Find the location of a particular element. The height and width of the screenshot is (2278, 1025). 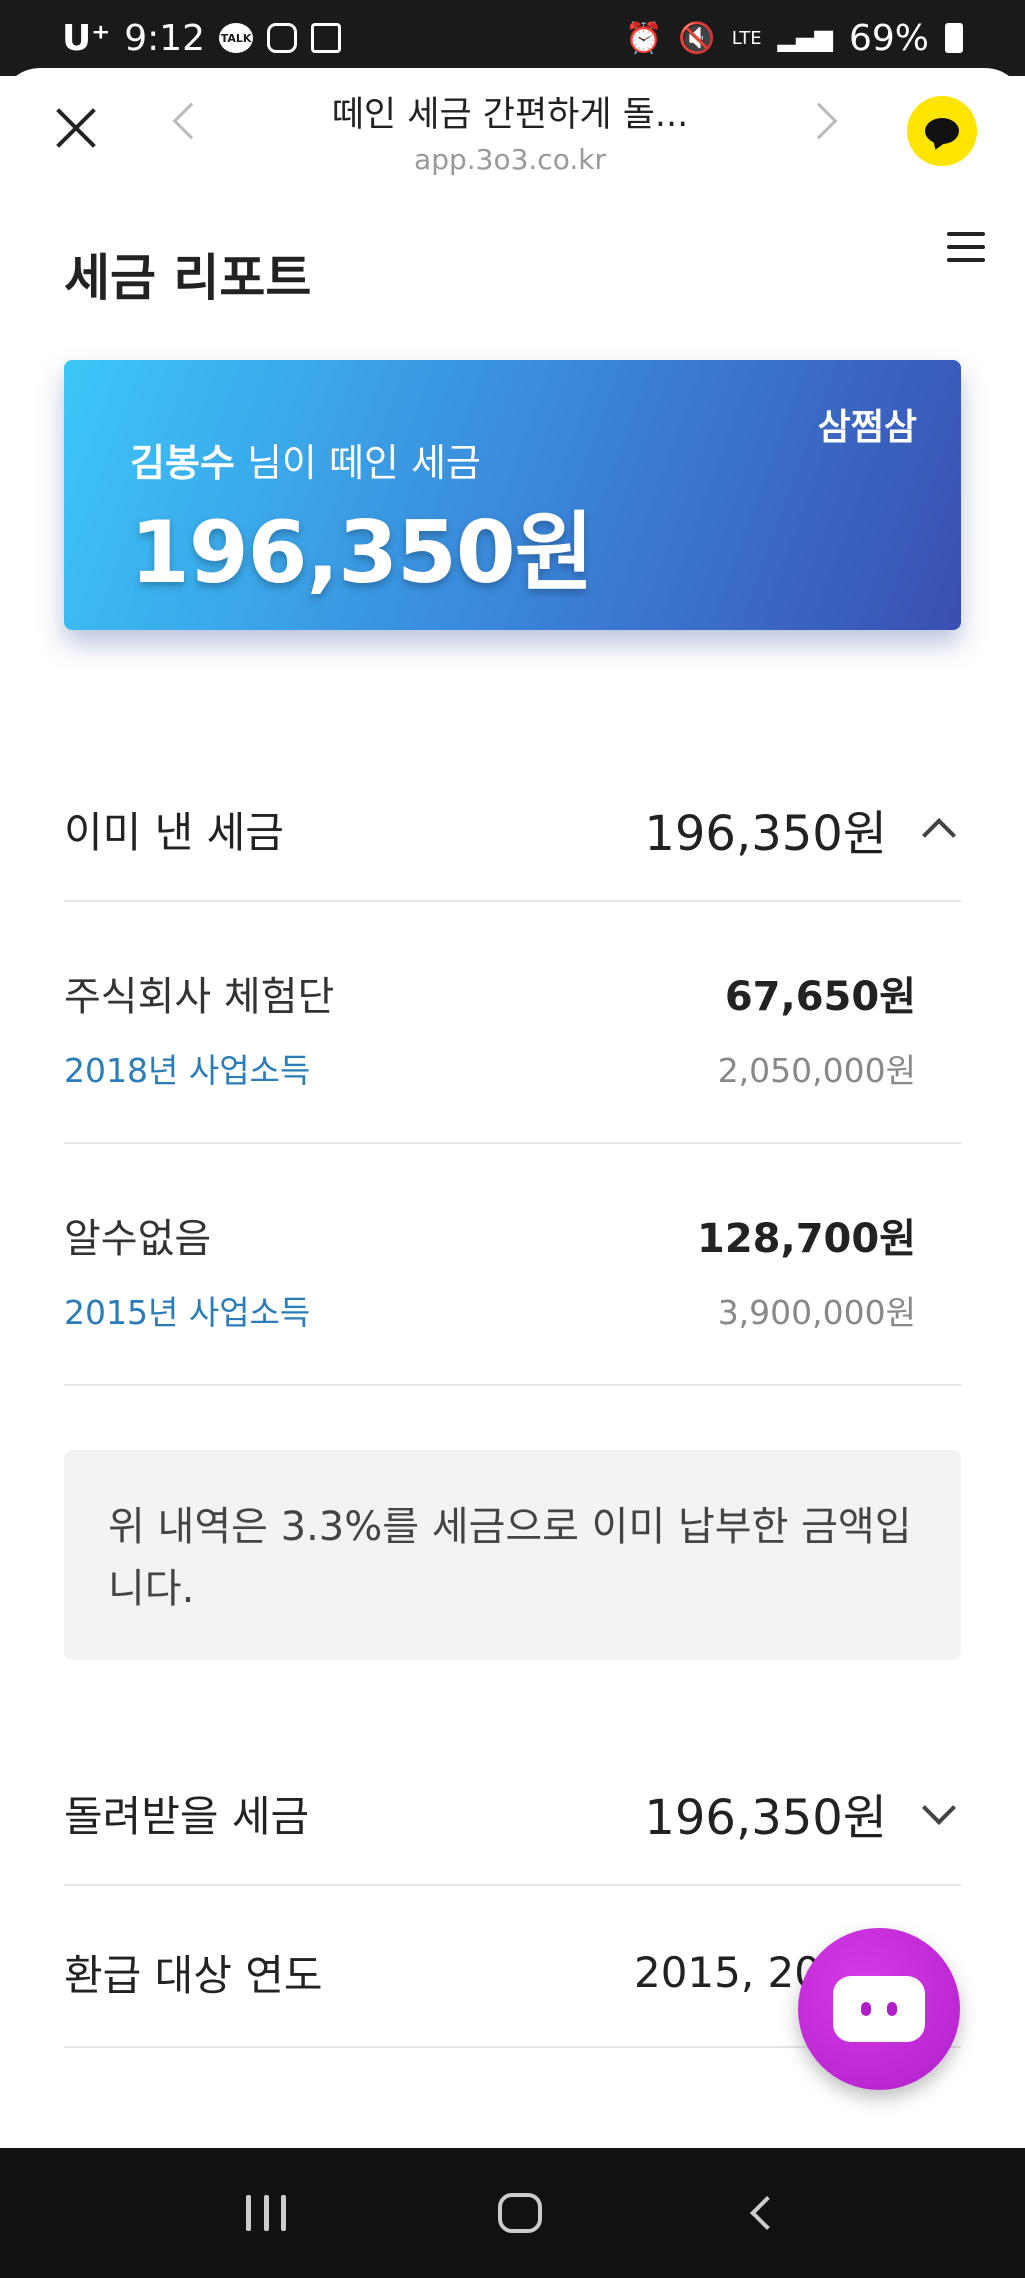

user-name: 김봉수 is located at coordinates (182, 463).